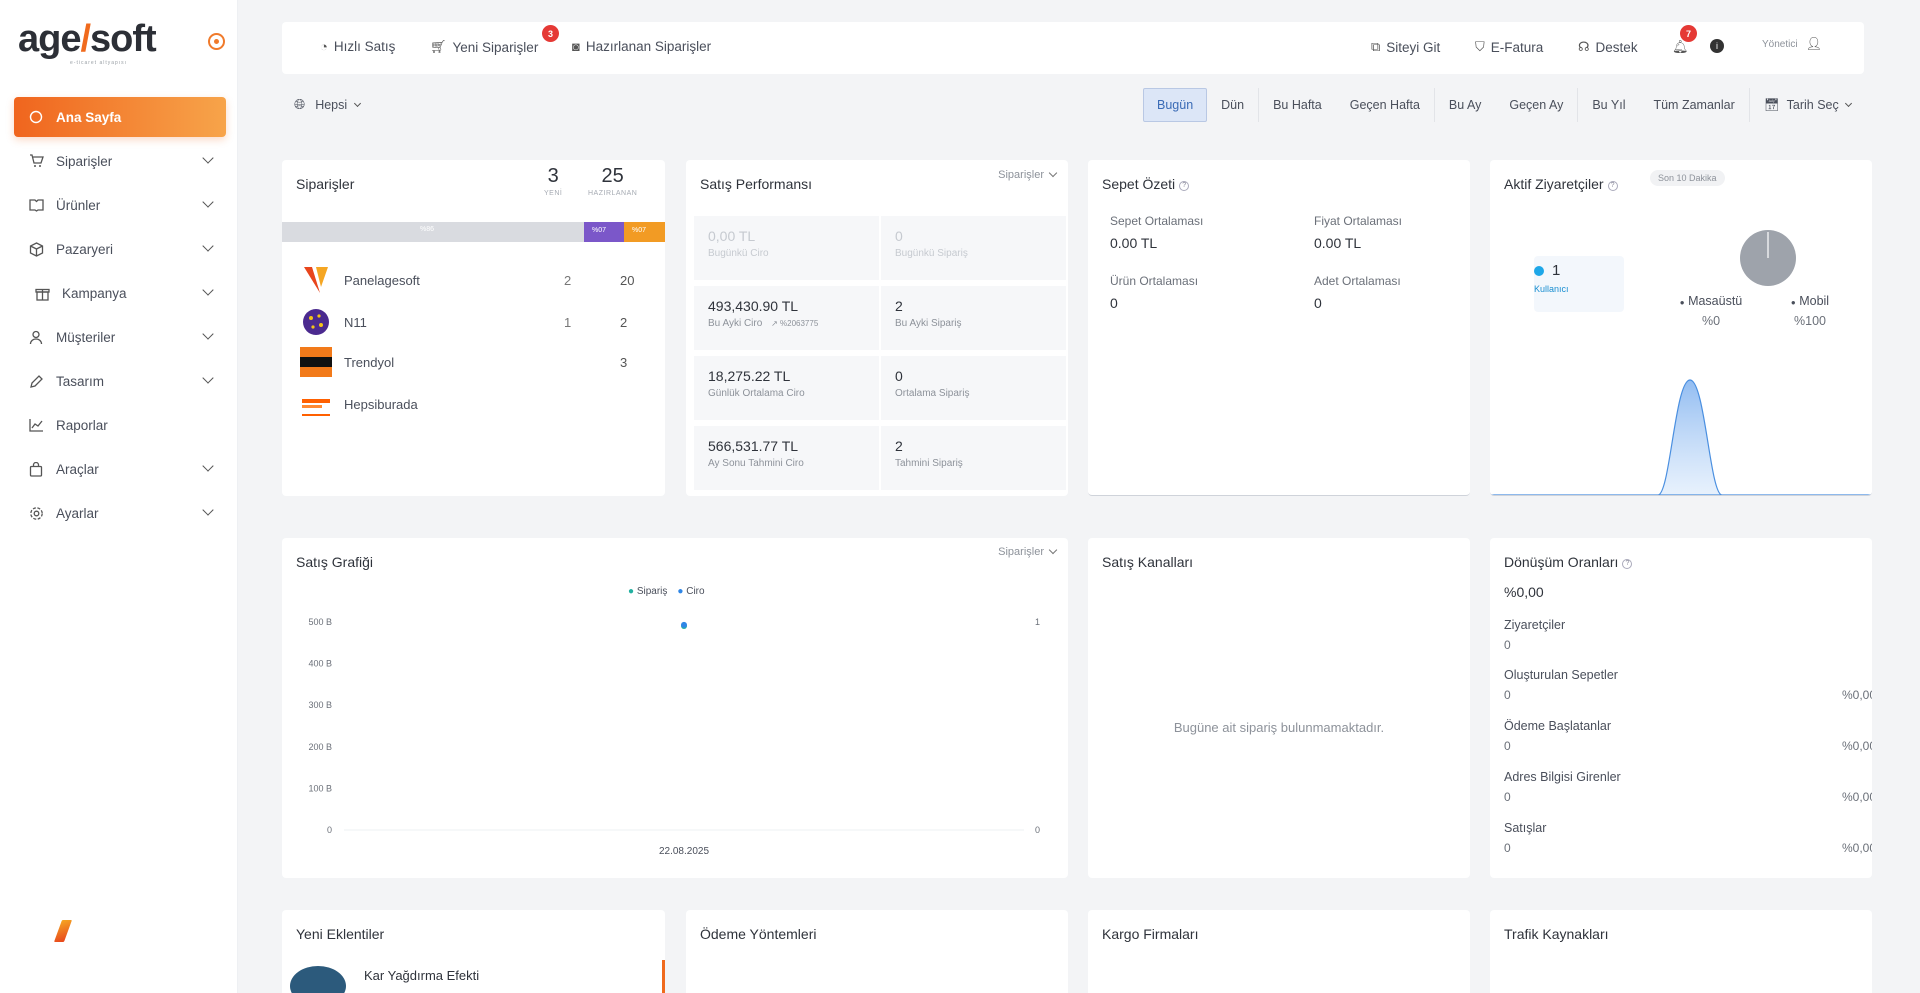  What do you see at coordinates (94, 293) in the screenshot?
I see `sidebar-item-label: Kampanya` at bounding box center [94, 293].